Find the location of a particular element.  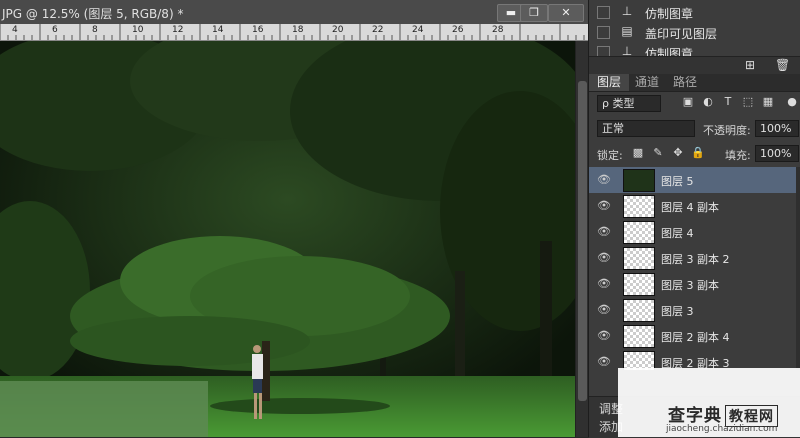

lock-brush-icon: ✎ is located at coordinates (658, 153).